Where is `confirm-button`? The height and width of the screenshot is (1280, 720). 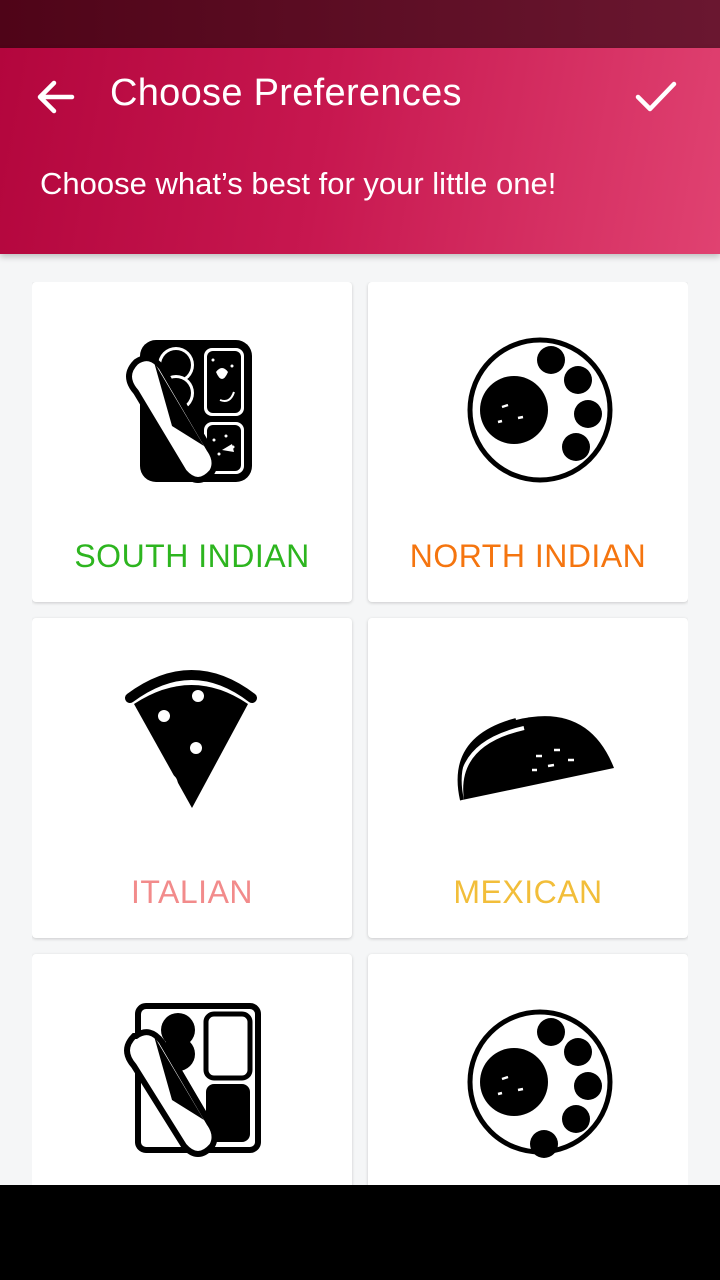
confirm-button is located at coordinates (656, 97).